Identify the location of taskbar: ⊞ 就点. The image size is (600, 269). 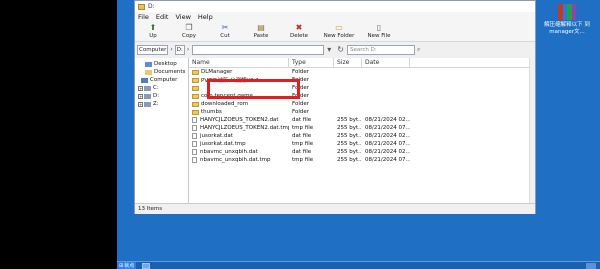
(358, 265).